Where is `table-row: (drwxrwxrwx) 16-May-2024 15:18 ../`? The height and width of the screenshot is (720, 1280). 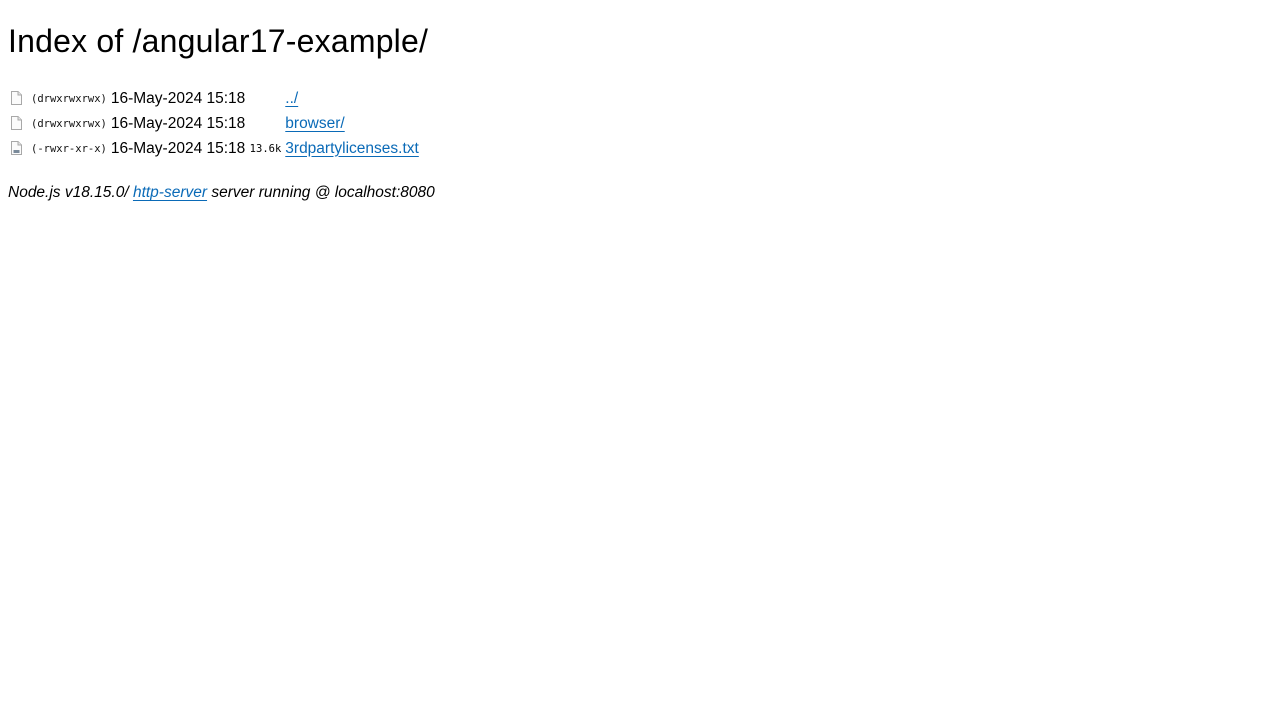
table-row: (drwxrwxrwx) 16-May-2024 15:18 ../ is located at coordinates (215, 98).